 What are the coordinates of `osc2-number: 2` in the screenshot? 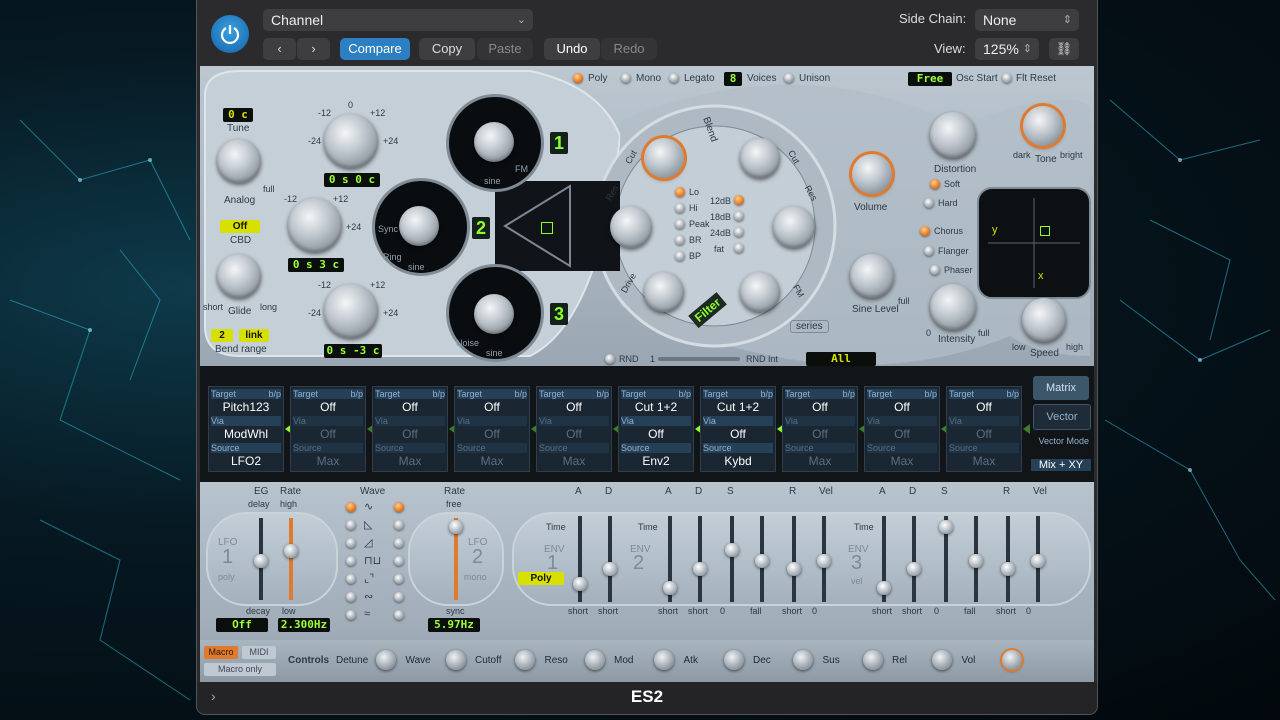 It's located at (481, 228).